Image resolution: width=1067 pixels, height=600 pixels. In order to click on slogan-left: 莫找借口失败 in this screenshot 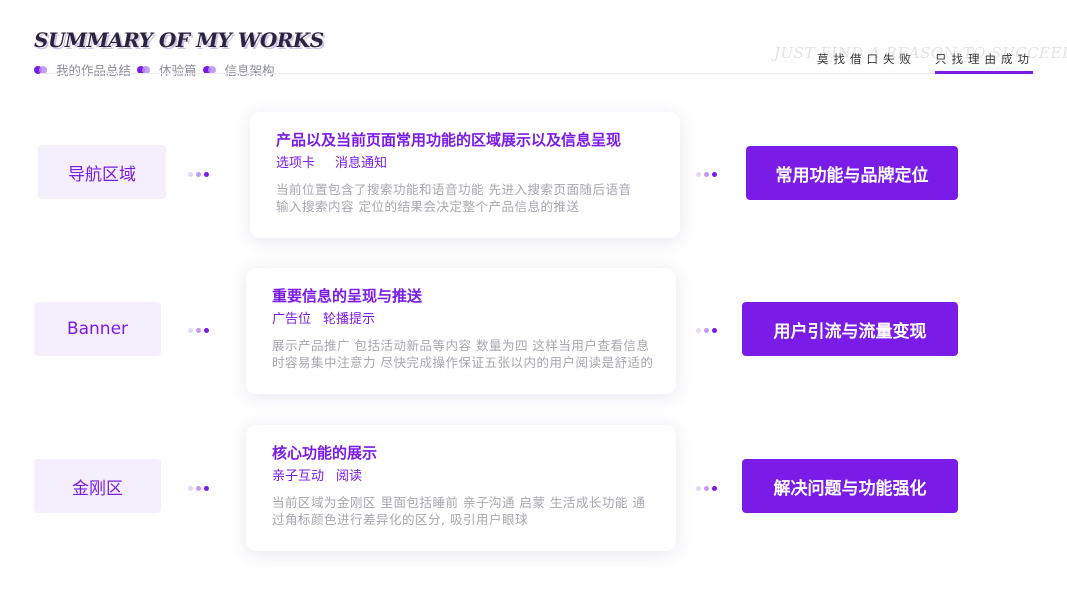, I will do `click(866, 59)`.